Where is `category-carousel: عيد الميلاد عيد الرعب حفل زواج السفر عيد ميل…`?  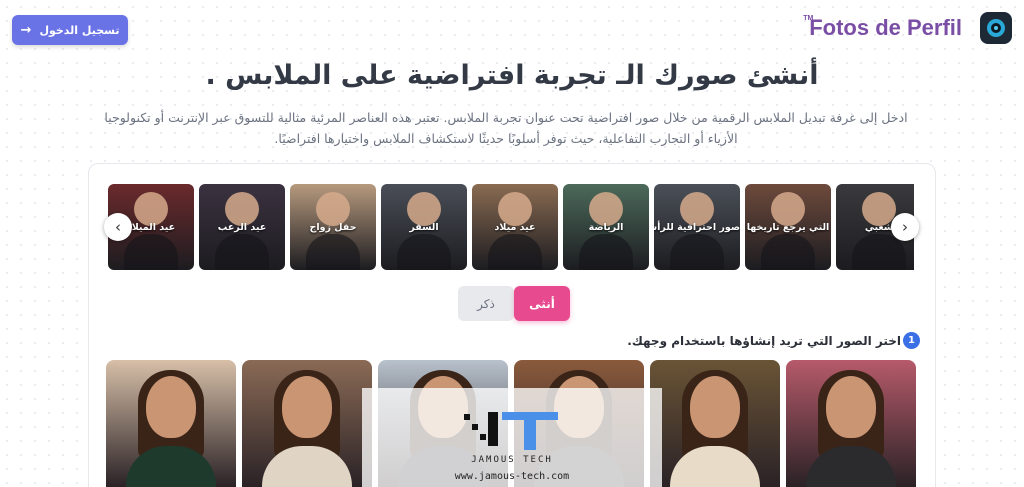 category-carousel: عيد الميلاد عيد الرعب حفل زواج السفر عيد ميل… is located at coordinates (511, 227).